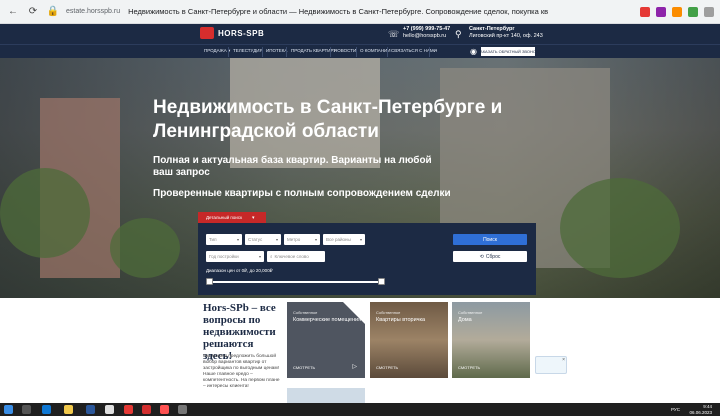 The image size is (720, 416). Describe the element at coordinates (675, 409) in the screenshot. I see `language-indicator: РУС` at that location.